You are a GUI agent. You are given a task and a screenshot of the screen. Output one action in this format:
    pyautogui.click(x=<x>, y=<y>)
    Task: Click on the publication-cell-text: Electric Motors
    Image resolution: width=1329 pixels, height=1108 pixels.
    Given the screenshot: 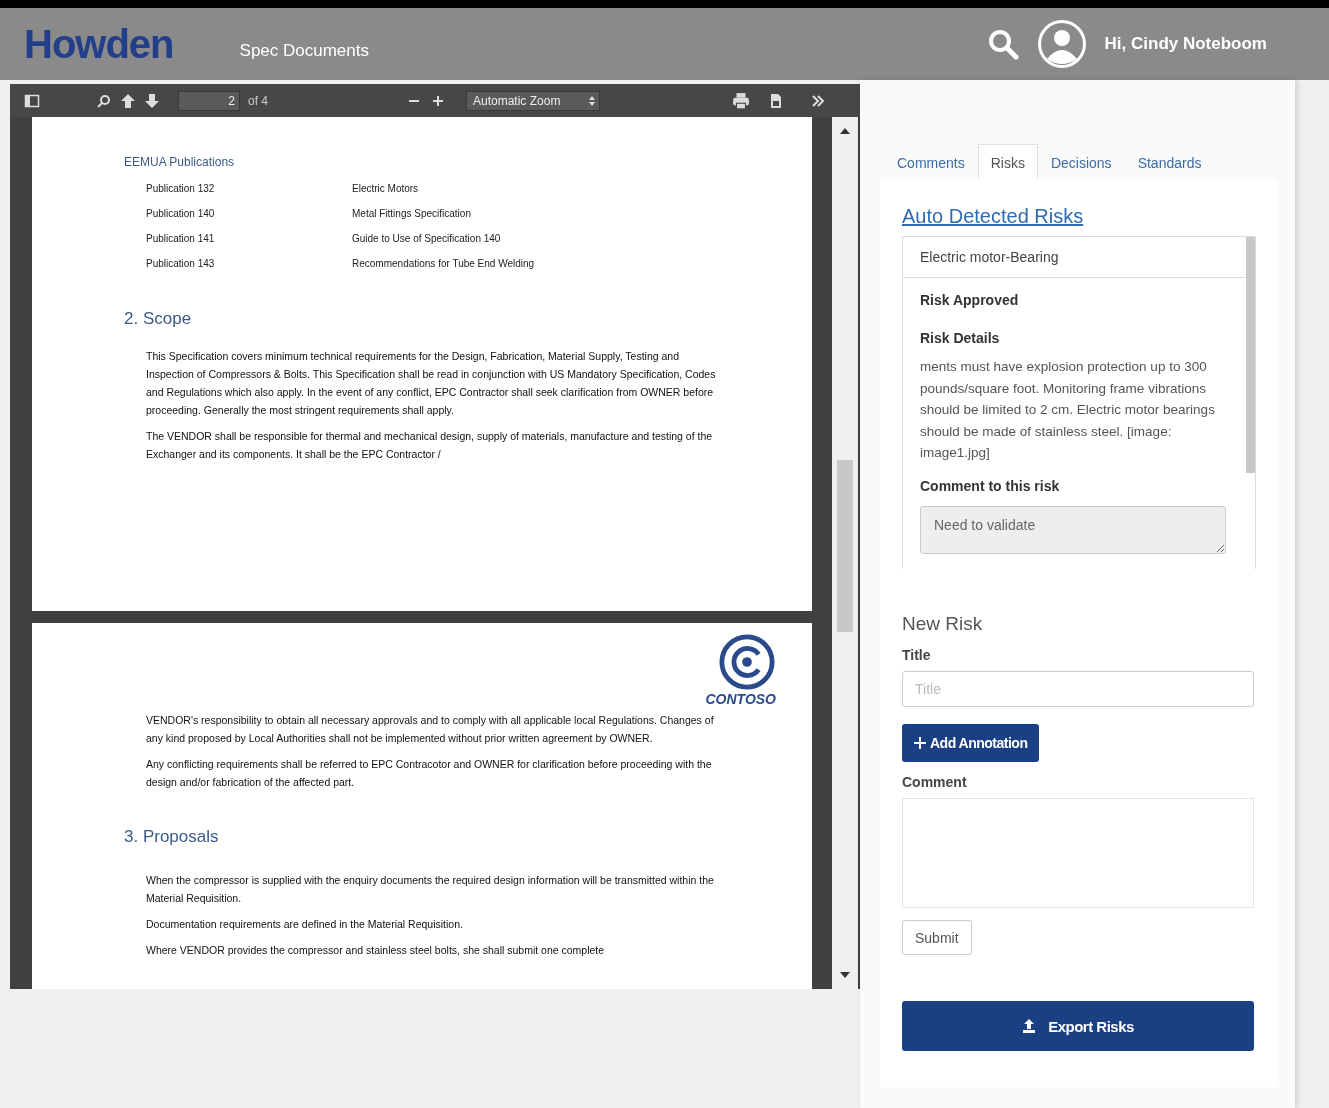 What is the action you would take?
    pyautogui.click(x=386, y=188)
    